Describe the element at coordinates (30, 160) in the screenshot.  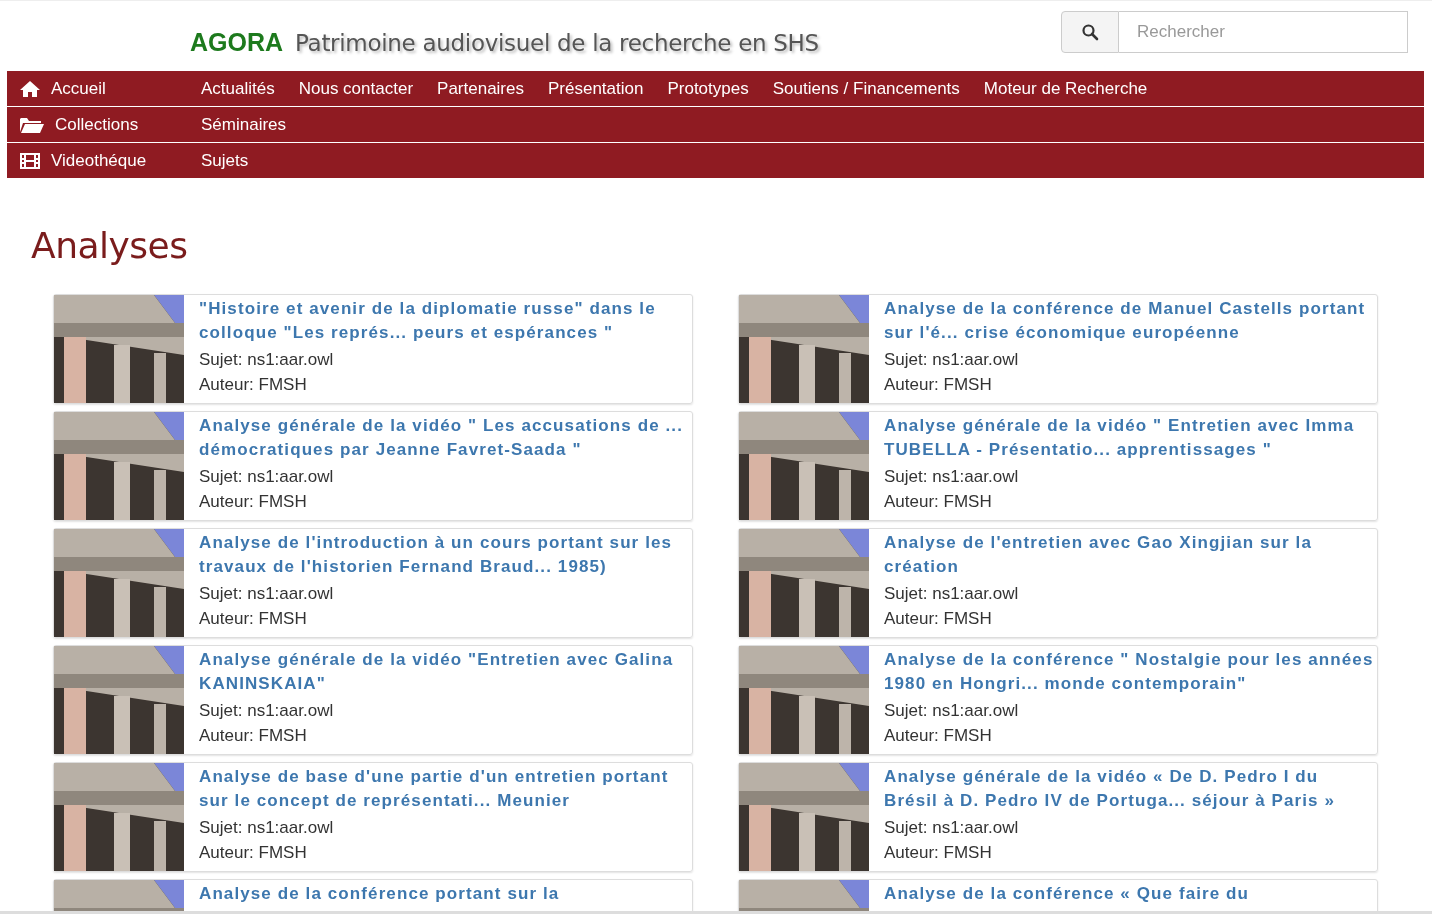
I see `film-icon` at that location.